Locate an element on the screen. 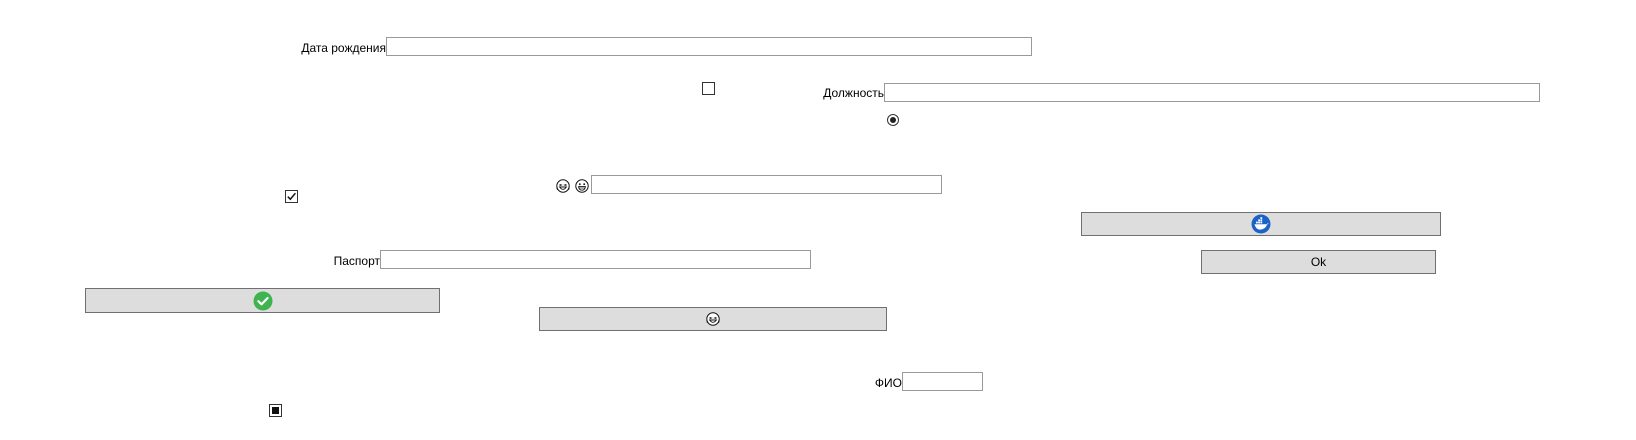 This screenshot has width=1636, height=440. grinning-face-icon is located at coordinates (582, 186).